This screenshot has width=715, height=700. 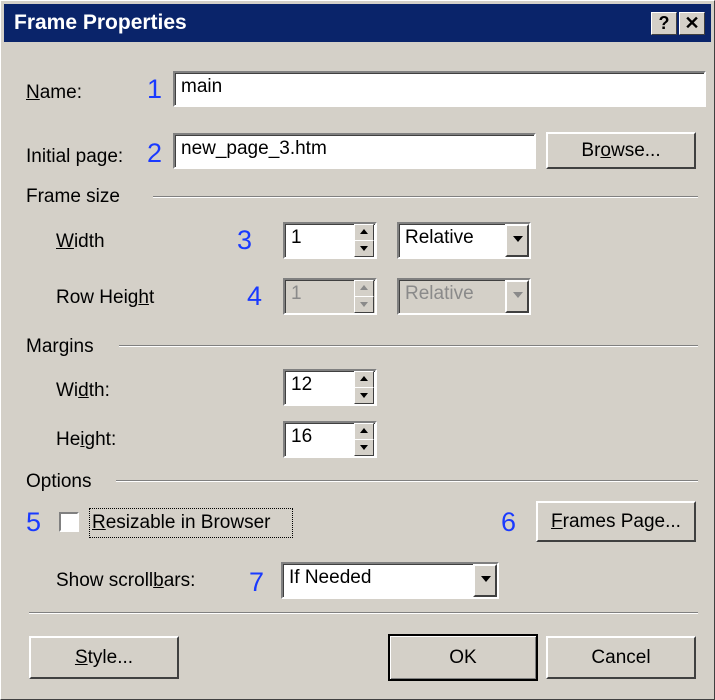 What do you see at coordinates (245, 240) in the screenshot?
I see `annotation-3: 3` at bounding box center [245, 240].